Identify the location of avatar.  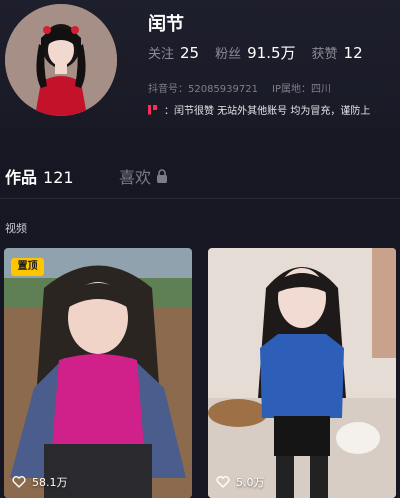
(61, 60).